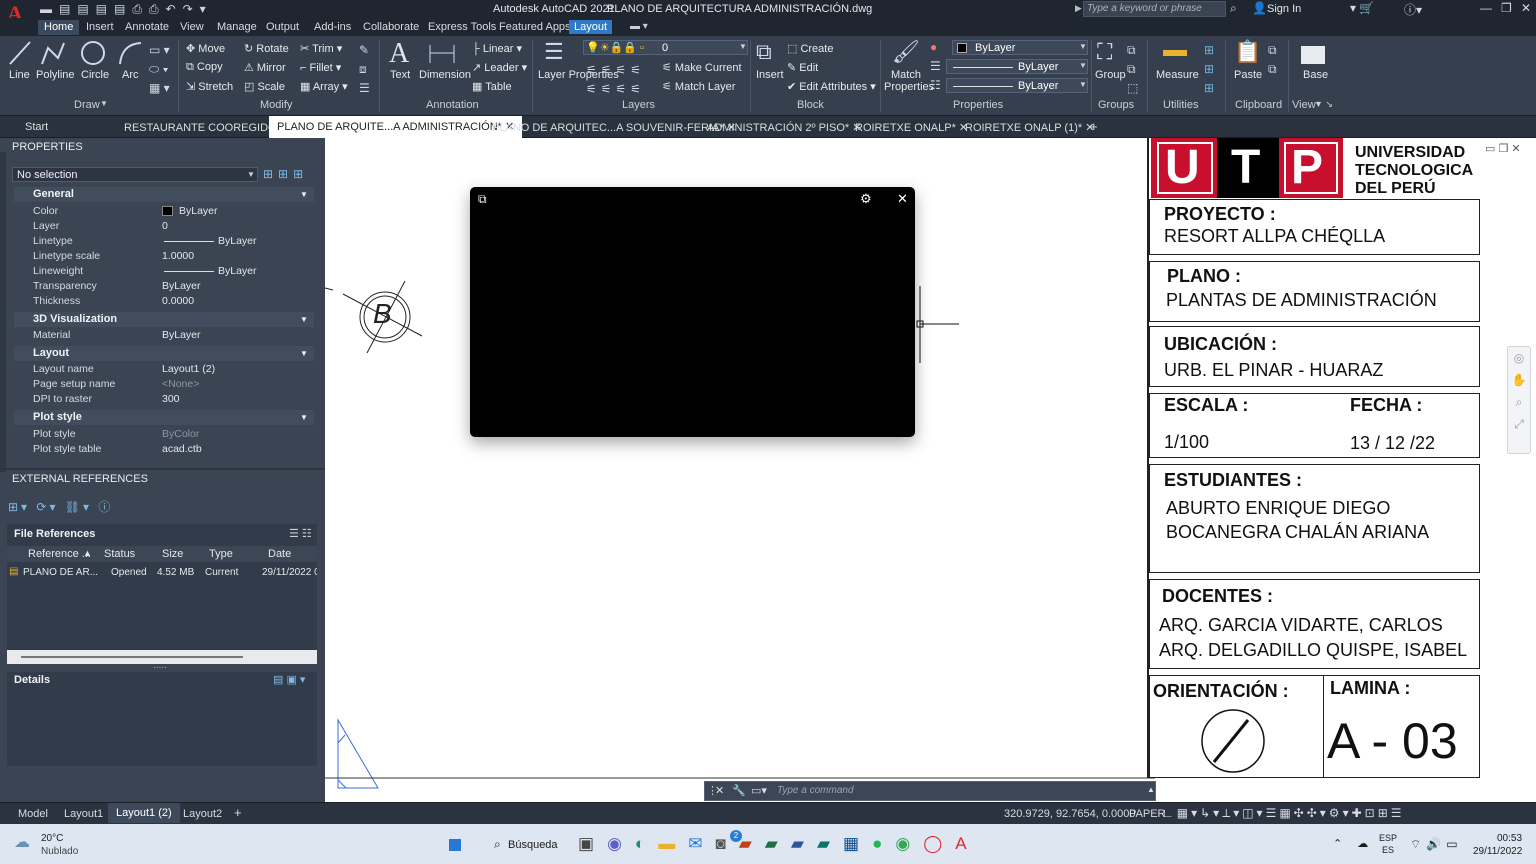 This screenshot has height=864, width=1536. Describe the element at coordinates (192, 27) in the screenshot. I see `tab-view: View` at that location.